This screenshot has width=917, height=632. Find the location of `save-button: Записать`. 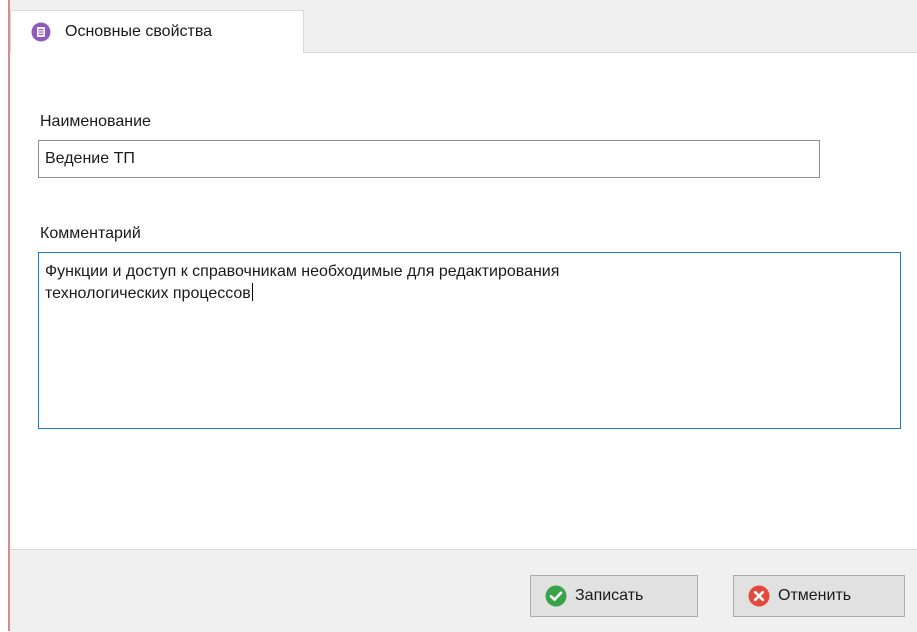

save-button: Записать is located at coordinates (614, 596).